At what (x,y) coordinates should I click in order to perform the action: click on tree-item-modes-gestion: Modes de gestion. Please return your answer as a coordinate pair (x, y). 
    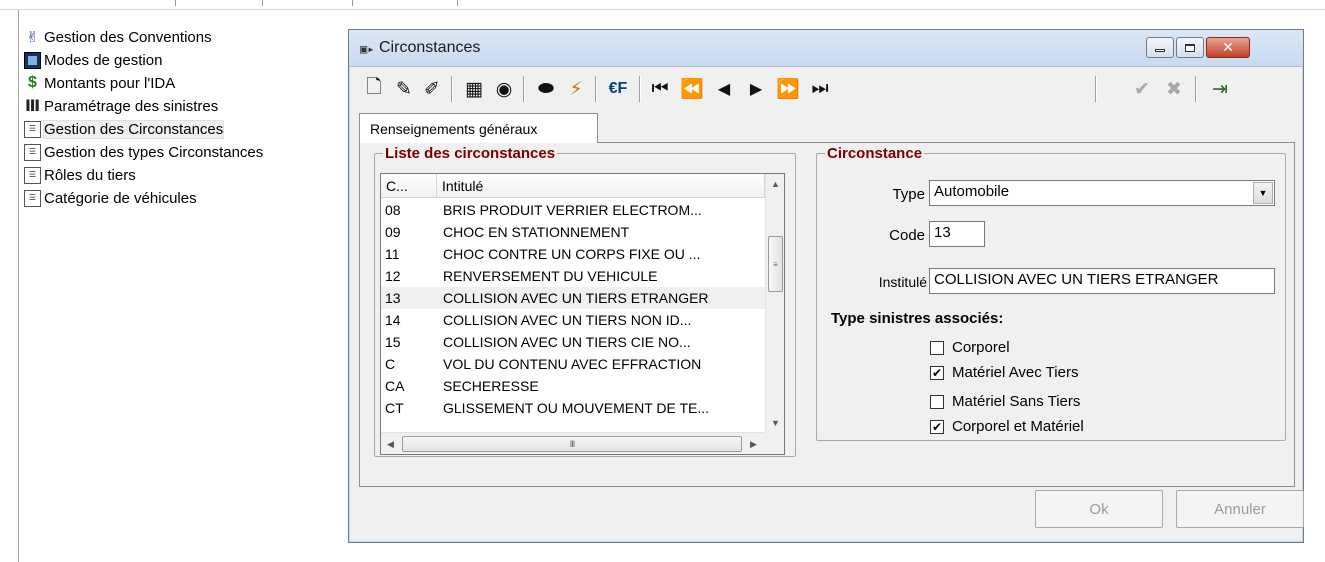
    Looking at the image, I should click on (93, 60).